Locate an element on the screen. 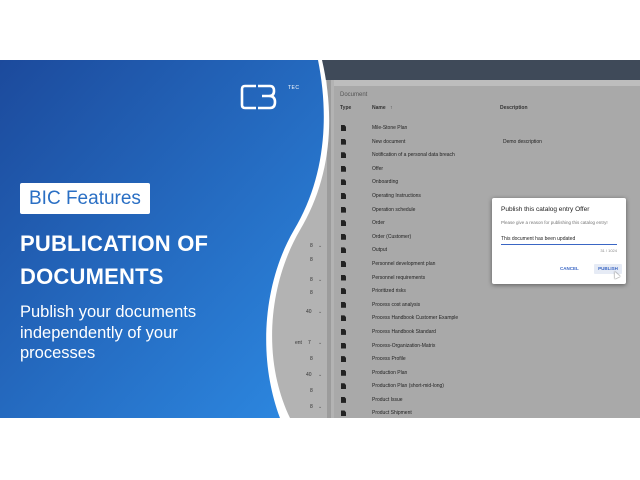  subheadline-line-1: Publish your documents is located at coordinates (108, 312).